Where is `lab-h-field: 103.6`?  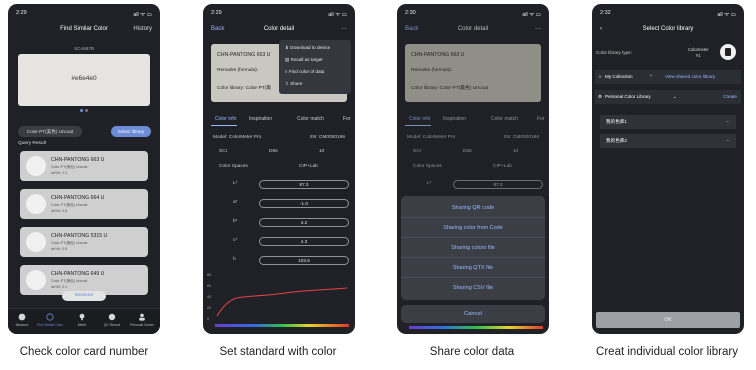
lab-h-field: 103.6 is located at coordinates (304, 260).